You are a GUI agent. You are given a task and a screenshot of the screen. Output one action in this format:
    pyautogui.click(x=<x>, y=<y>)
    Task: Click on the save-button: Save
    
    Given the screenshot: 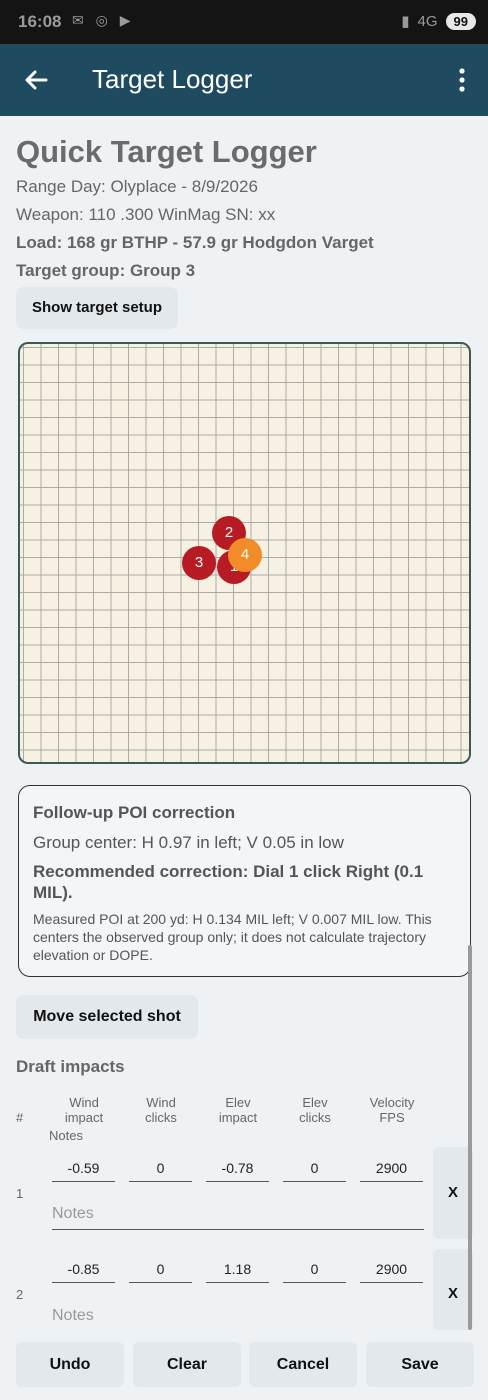 What is the action you would take?
    pyautogui.click(x=420, y=1364)
    